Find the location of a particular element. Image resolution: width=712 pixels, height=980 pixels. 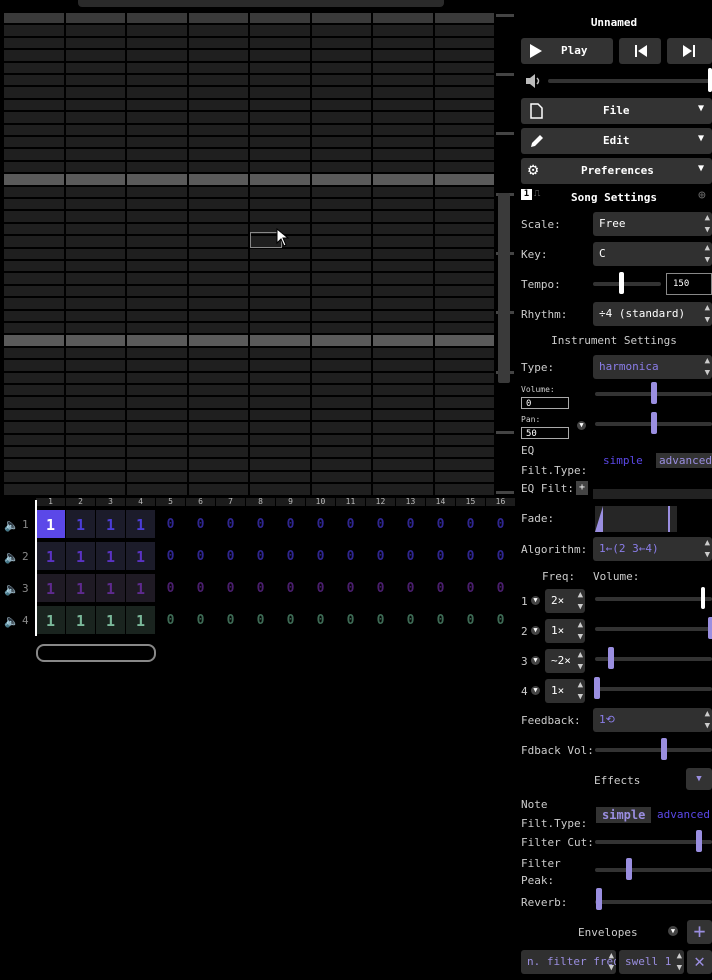

tempo-slider-thumb is located at coordinates (621, 283).